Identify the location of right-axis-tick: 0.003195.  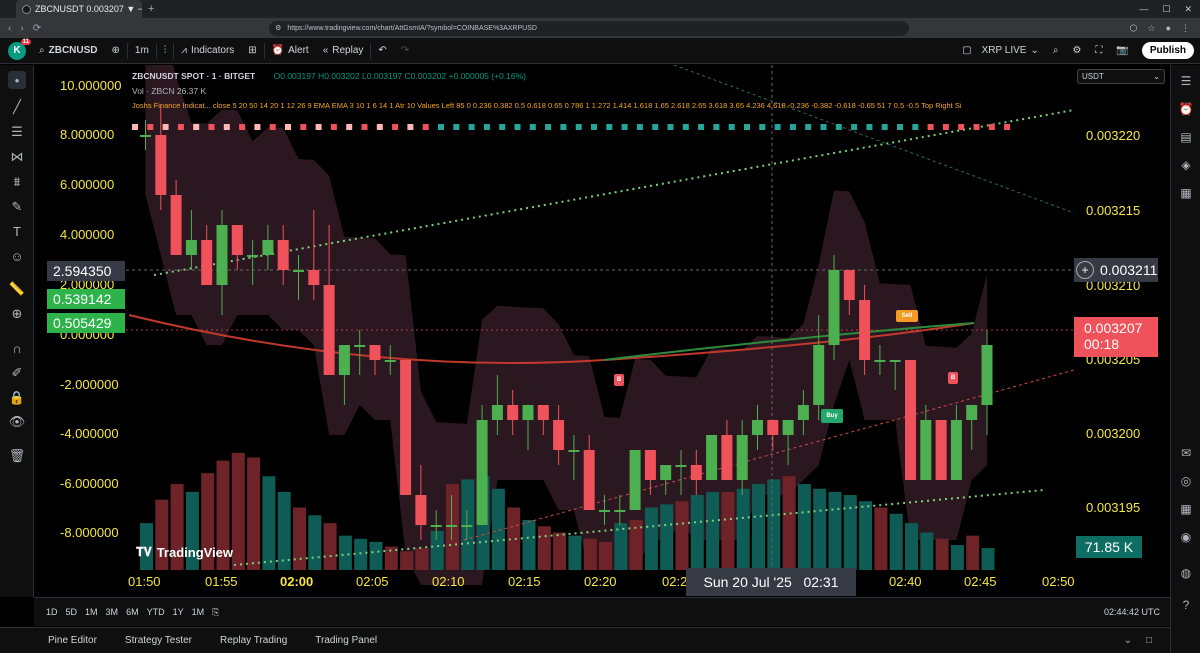
(1113, 507).